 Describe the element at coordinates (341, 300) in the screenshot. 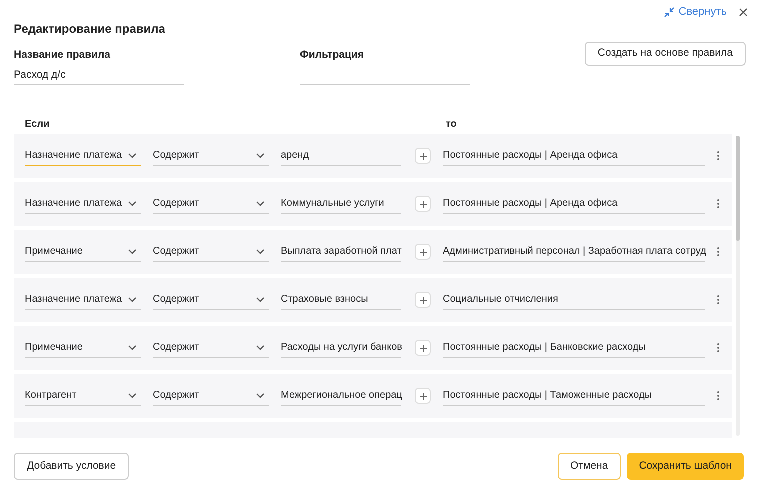

I see `value-field: Страховые взносы` at that location.